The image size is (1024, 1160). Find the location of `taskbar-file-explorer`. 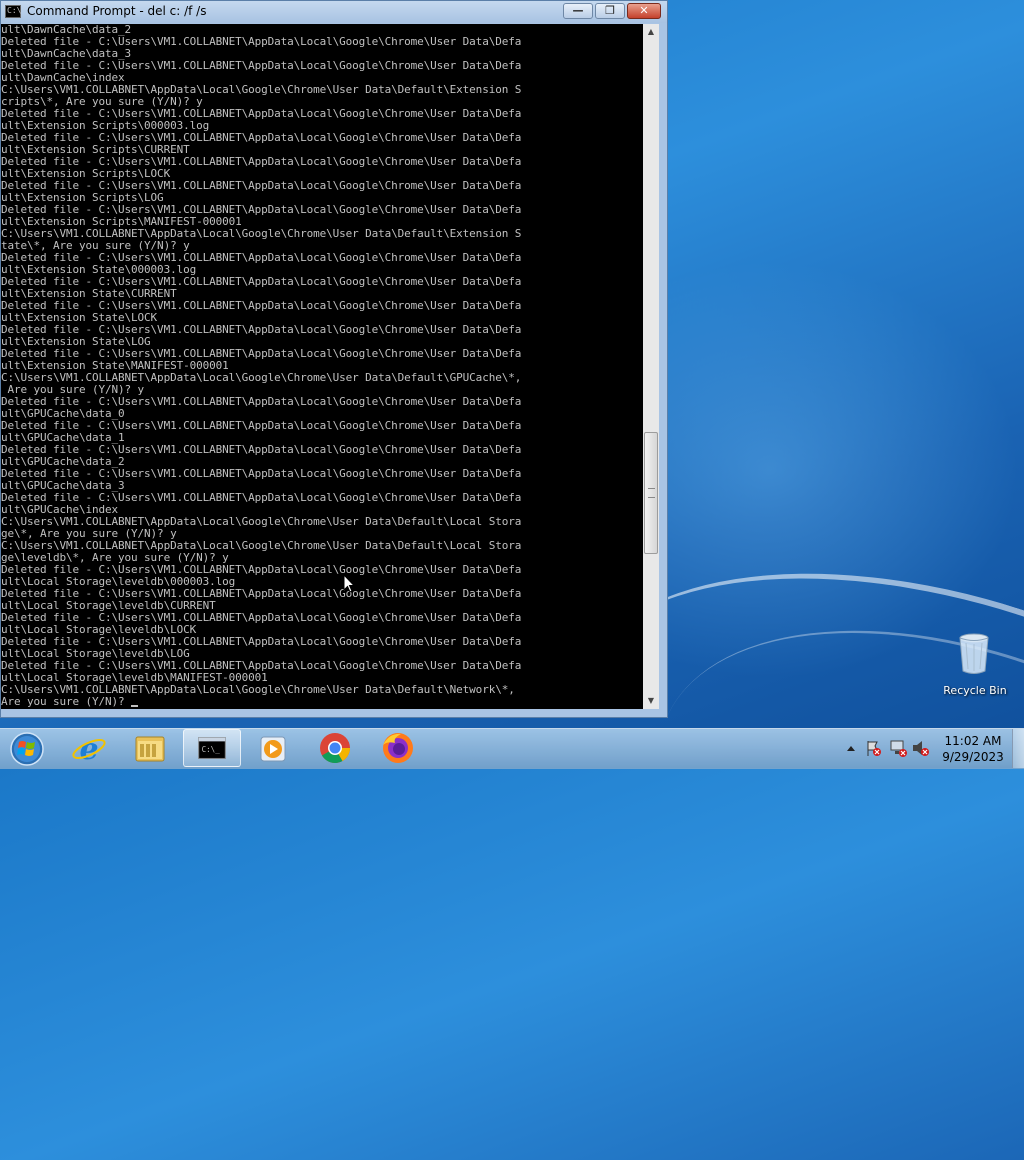

taskbar-file-explorer is located at coordinates (150, 748).